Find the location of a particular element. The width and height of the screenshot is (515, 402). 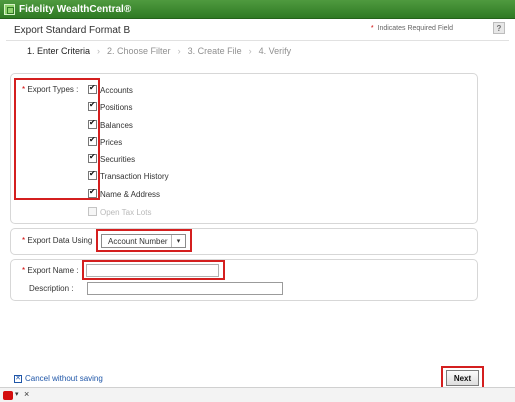

checkbox-transaction-history is located at coordinates (92, 174).